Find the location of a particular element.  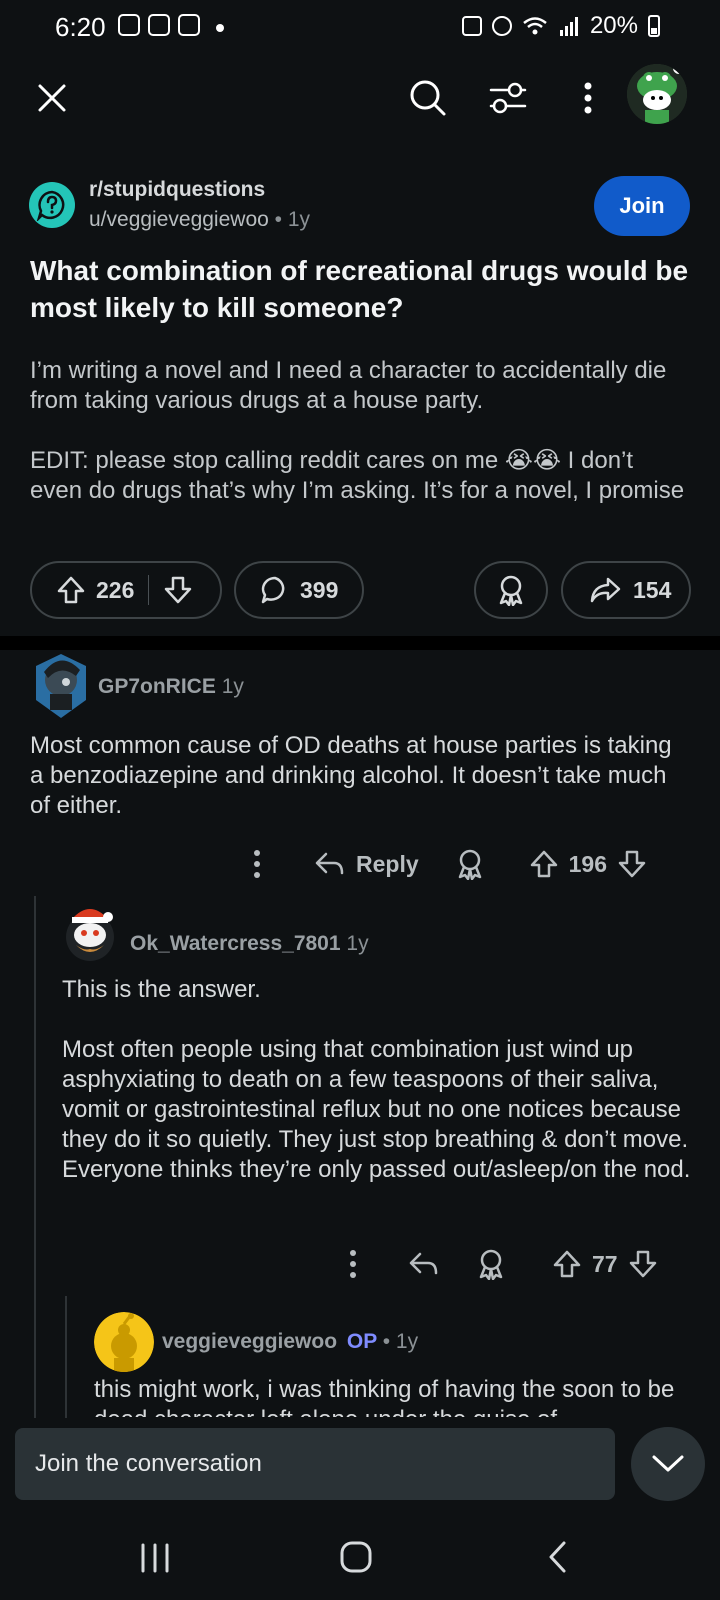

recent-apps-icon is located at coordinates (155, 1558).